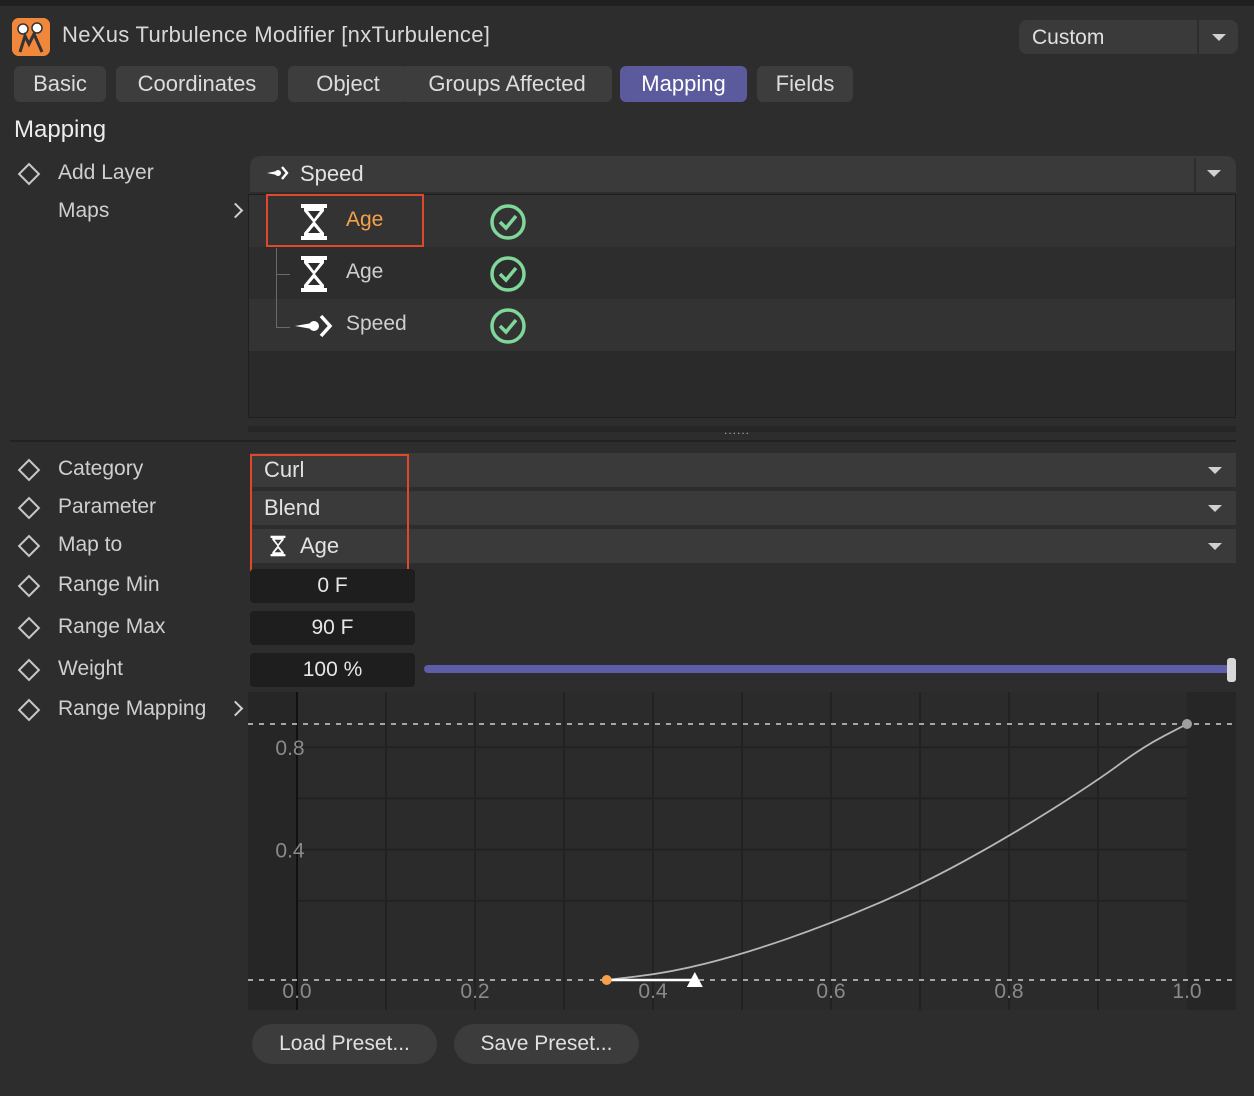  Describe the element at coordinates (106, 172) in the screenshot. I see `add-layer-label: Add Layer` at that location.